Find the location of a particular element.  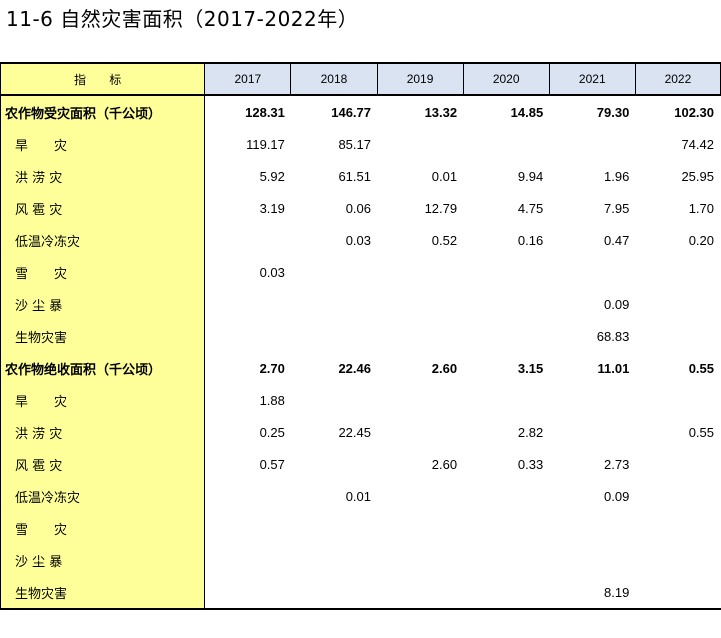

table-row: 洪 涝 灾 5.92 61.51 0.01 9.94 1.96 25.95 is located at coordinates (360, 176).